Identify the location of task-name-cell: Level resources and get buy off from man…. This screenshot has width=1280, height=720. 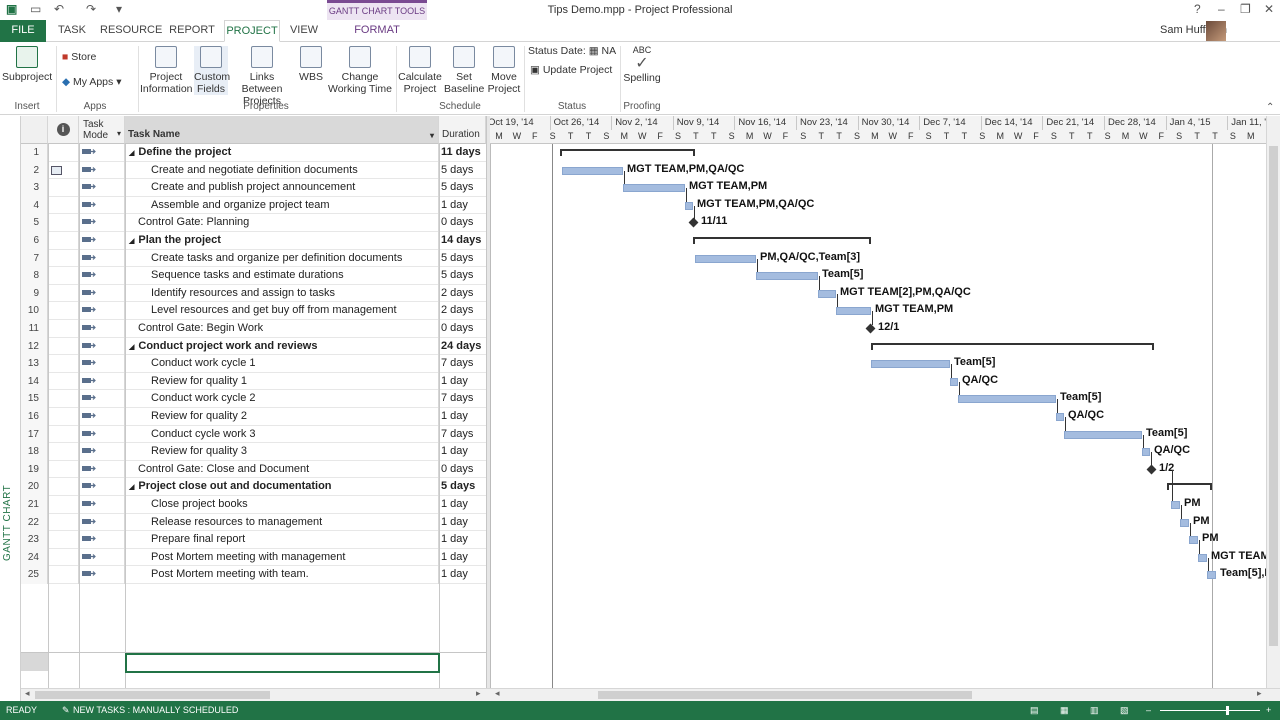
(282, 311).